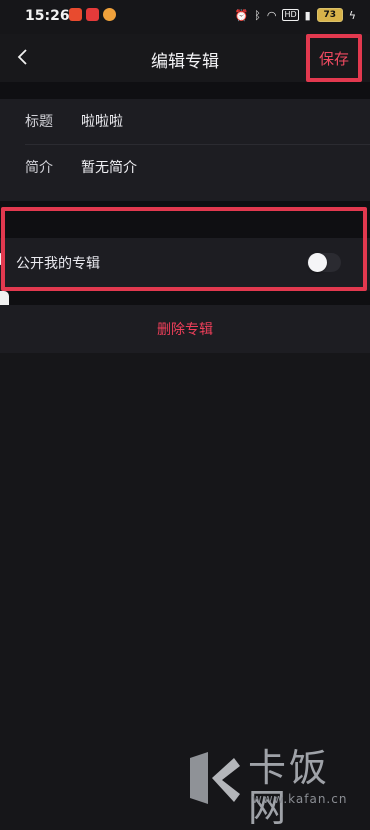 This screenshot has height=830, width=370. Describe the element at coordinates (197, 121) in the screenshot. I see `title-row: 标题 啦啦啦` at that location.